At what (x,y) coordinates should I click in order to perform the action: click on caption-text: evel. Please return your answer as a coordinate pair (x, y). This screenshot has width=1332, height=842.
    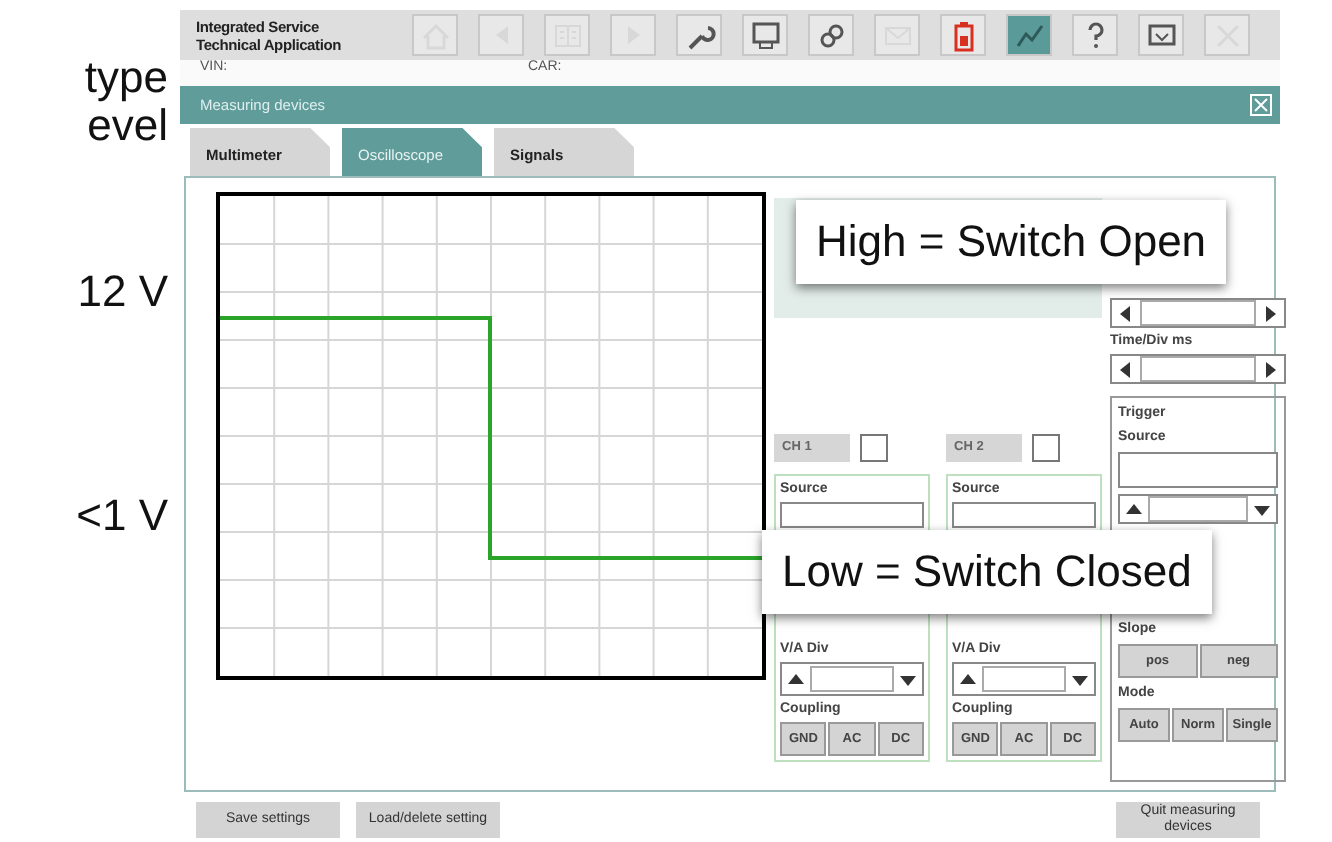
    Looking at the image, I should click on (127, 126).